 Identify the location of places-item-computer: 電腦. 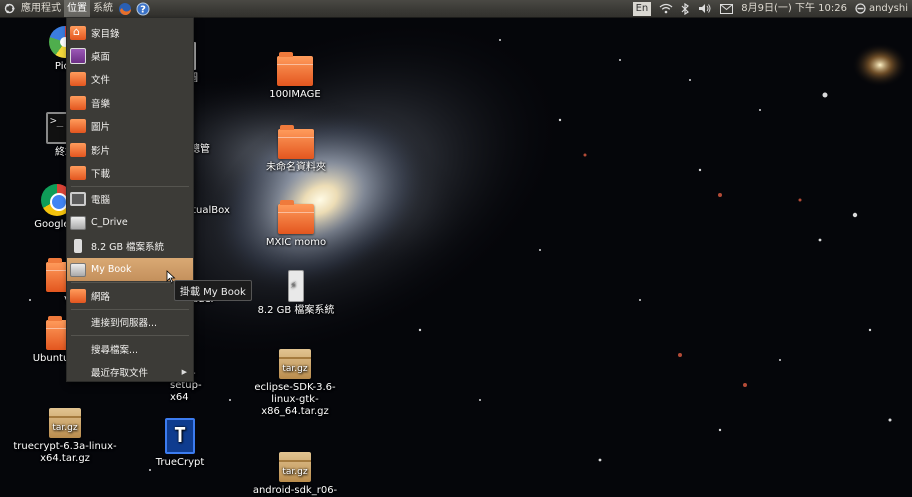
(130, 199).